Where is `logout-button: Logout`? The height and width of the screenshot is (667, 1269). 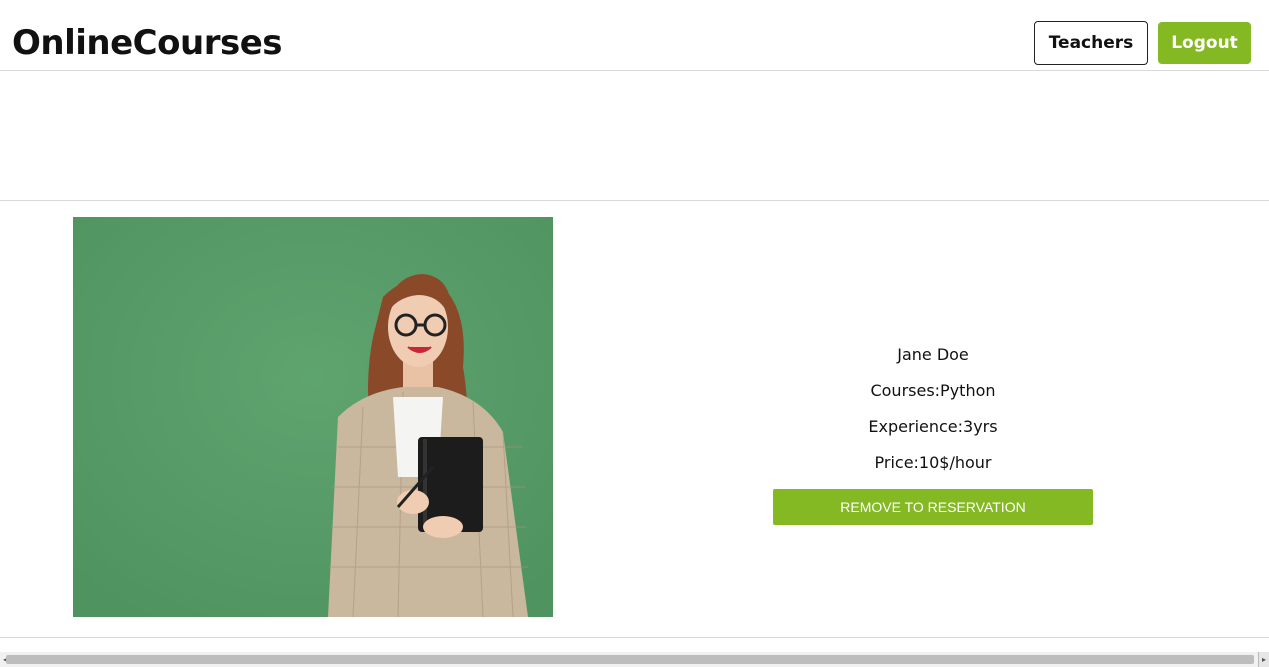
logout-button: Logout is located at coordinates (1204, 43).